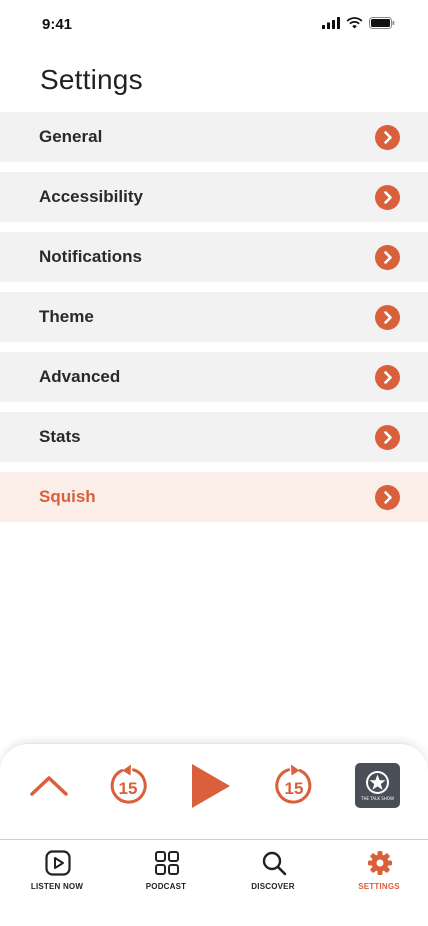 This screenshot has height=926, width=428. I want to click on settings-item-accessibility: Accessibility, so click(214, 197).